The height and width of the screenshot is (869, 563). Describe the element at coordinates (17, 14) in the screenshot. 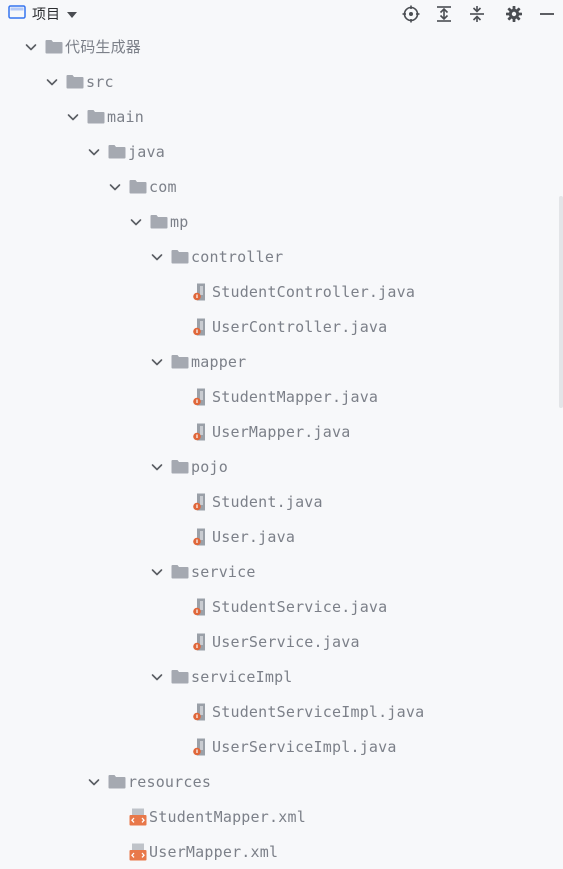

I see `project-window-icon` at that location.